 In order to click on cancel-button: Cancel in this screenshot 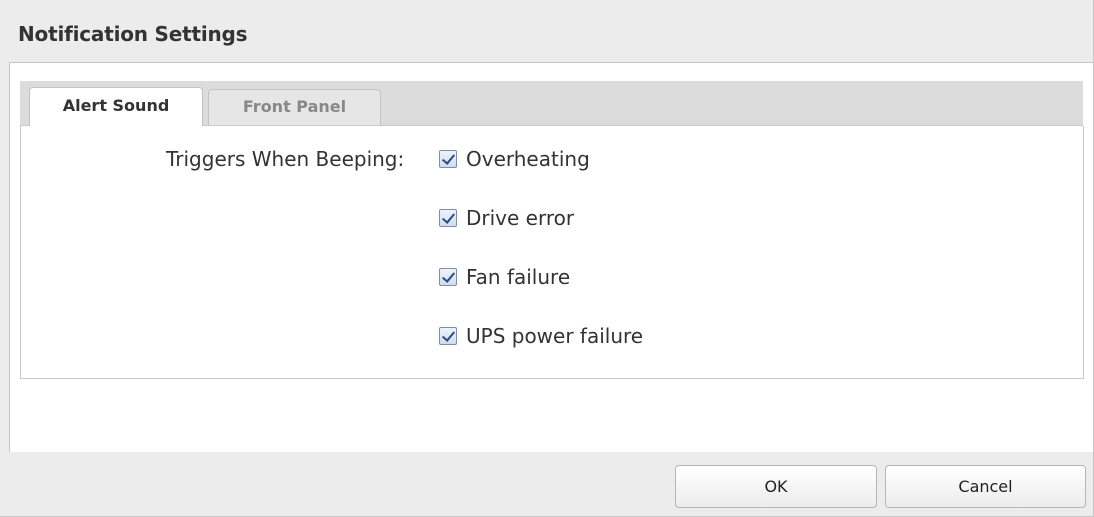, I will do `click(985, 486)`.